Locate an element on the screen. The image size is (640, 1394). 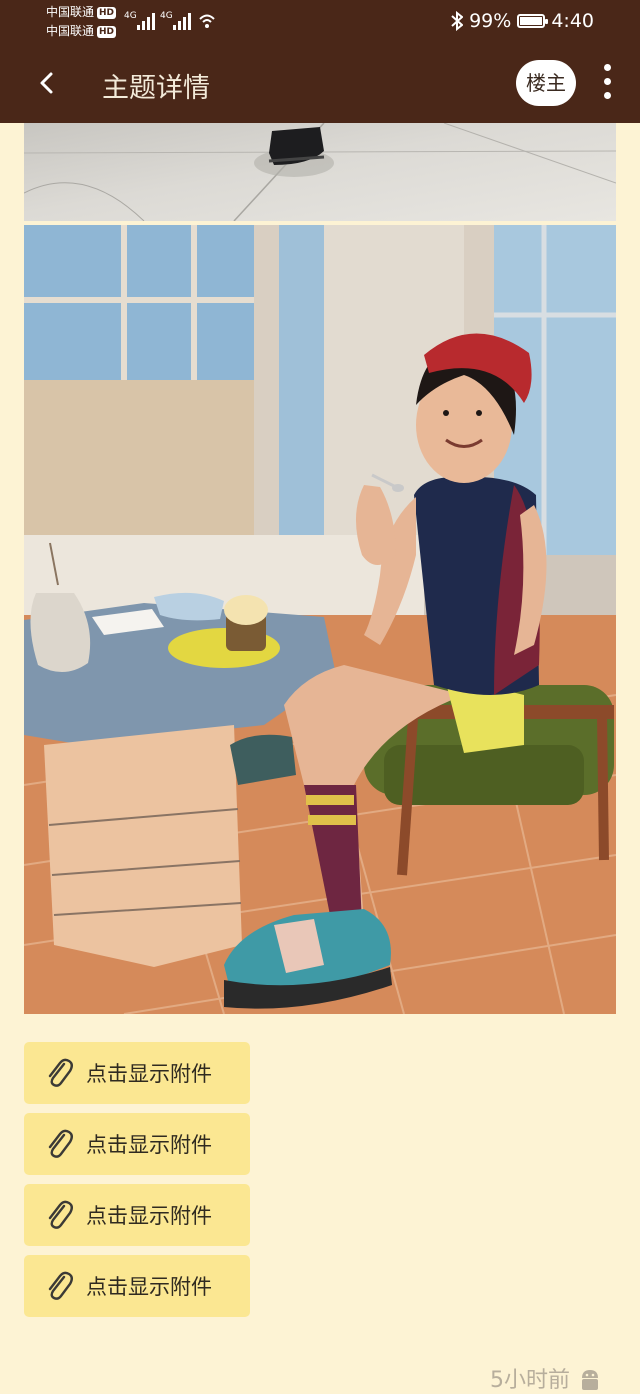
post-time: 5小时前 is located at coordinates (530, 1380).